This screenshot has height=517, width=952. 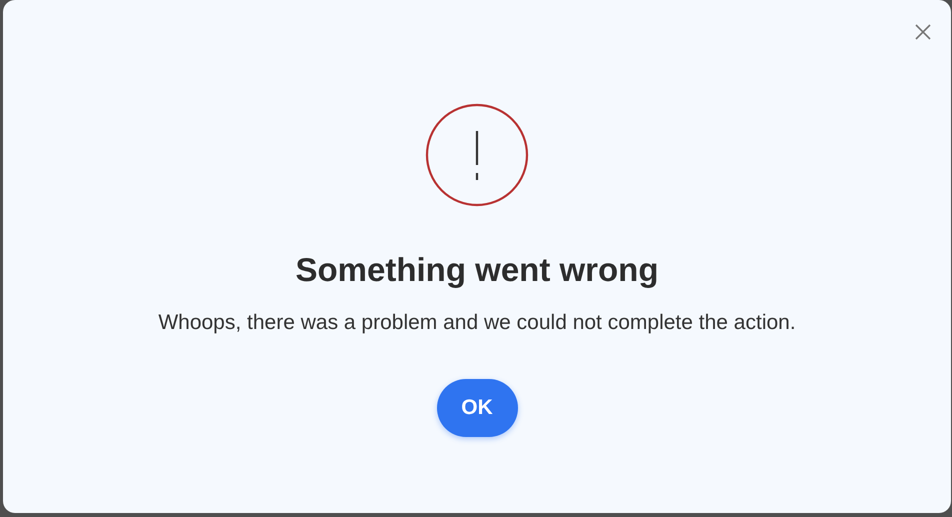 I want to click on exclamation-circle-icon, so click(x=477, y=155).